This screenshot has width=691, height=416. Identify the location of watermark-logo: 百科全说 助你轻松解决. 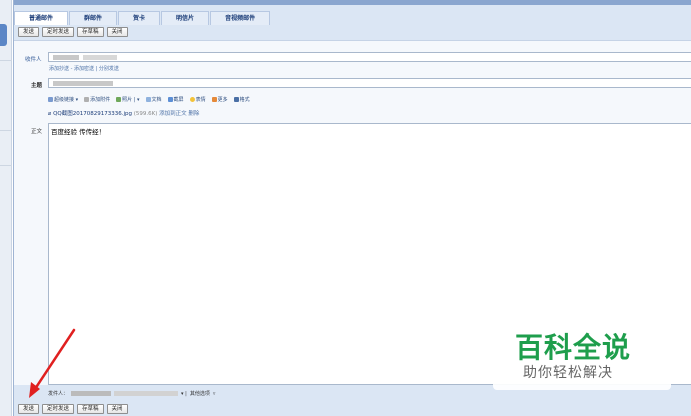
(582, 356).